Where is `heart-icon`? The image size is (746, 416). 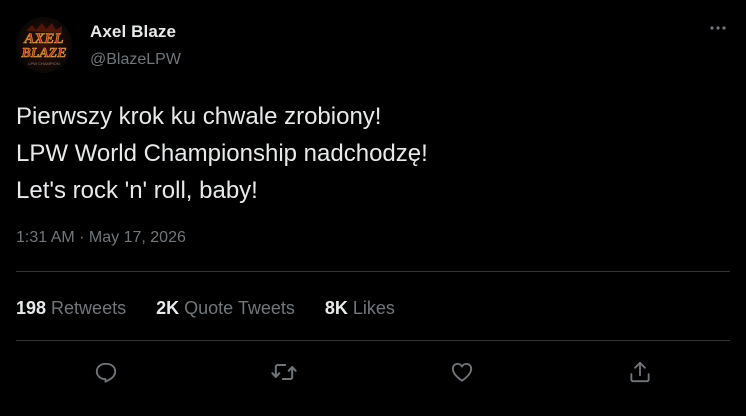 heart-icon is located at coordinates (462, 372).